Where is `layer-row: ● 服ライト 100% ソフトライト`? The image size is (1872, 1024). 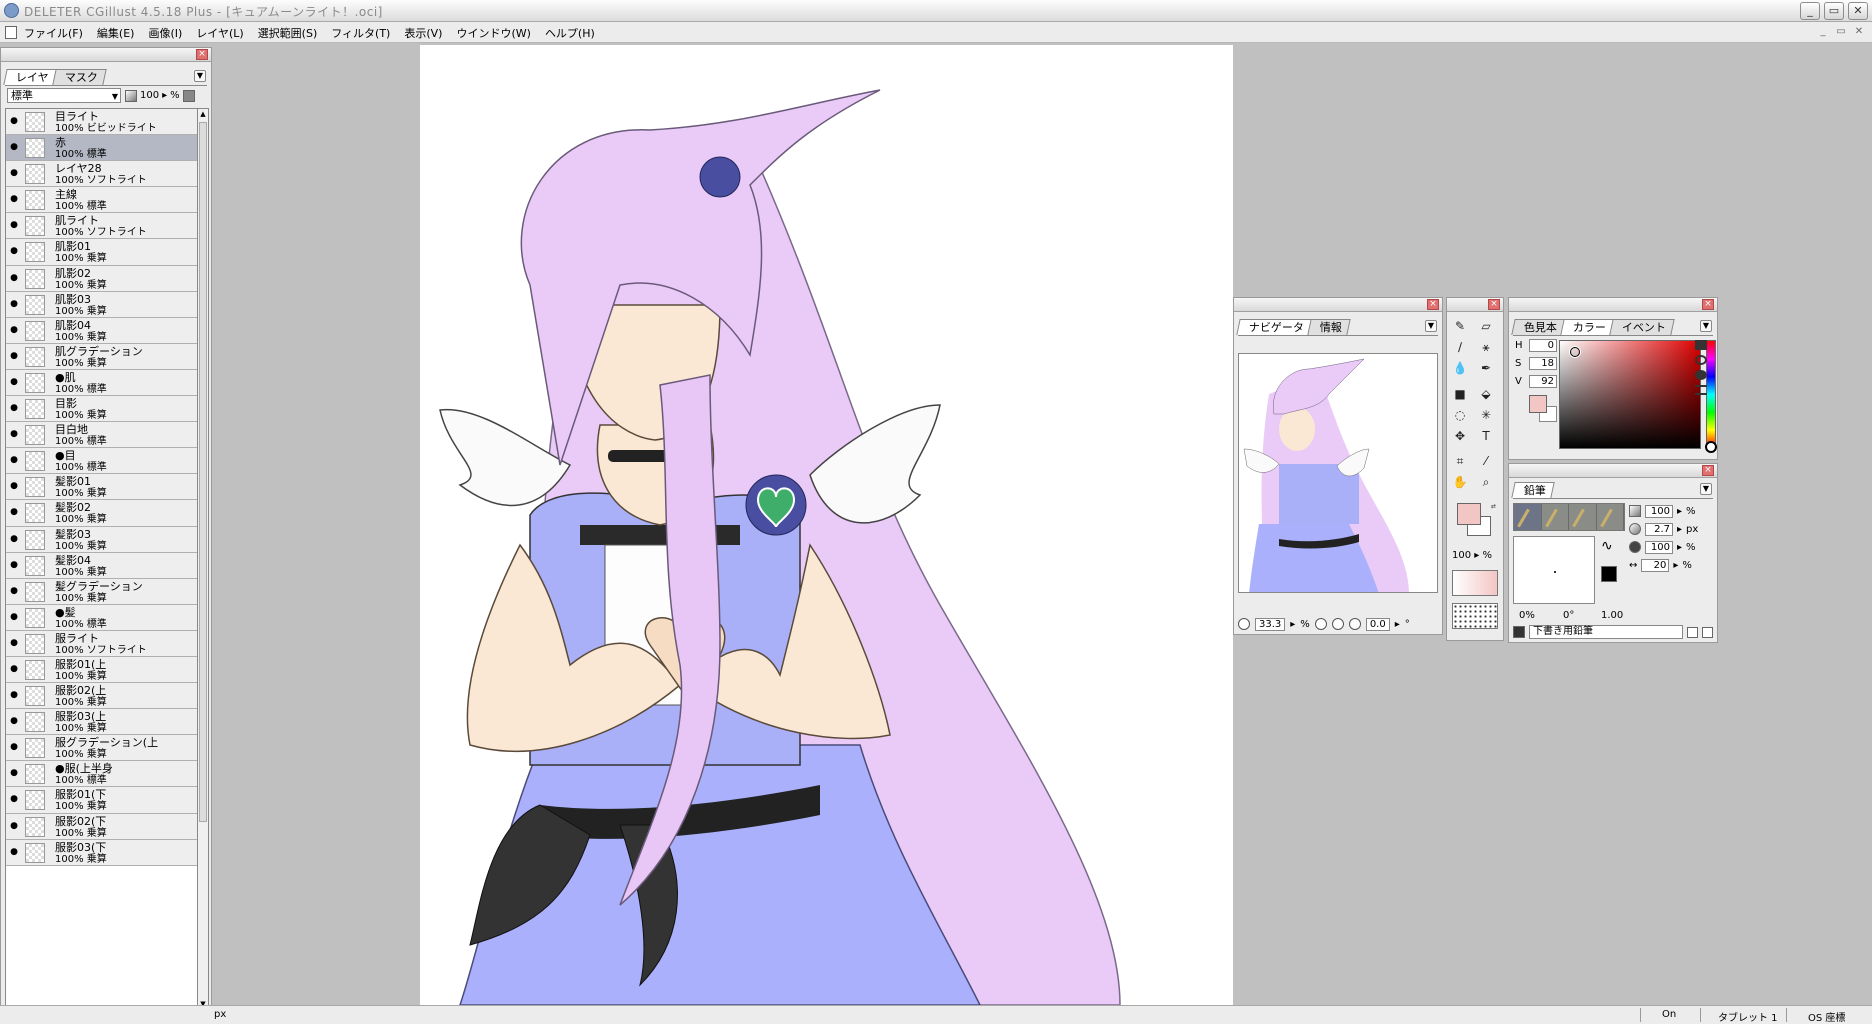 layer-row: ● 服ライト 100% ソフトライト is located at coordinates (103, 643).